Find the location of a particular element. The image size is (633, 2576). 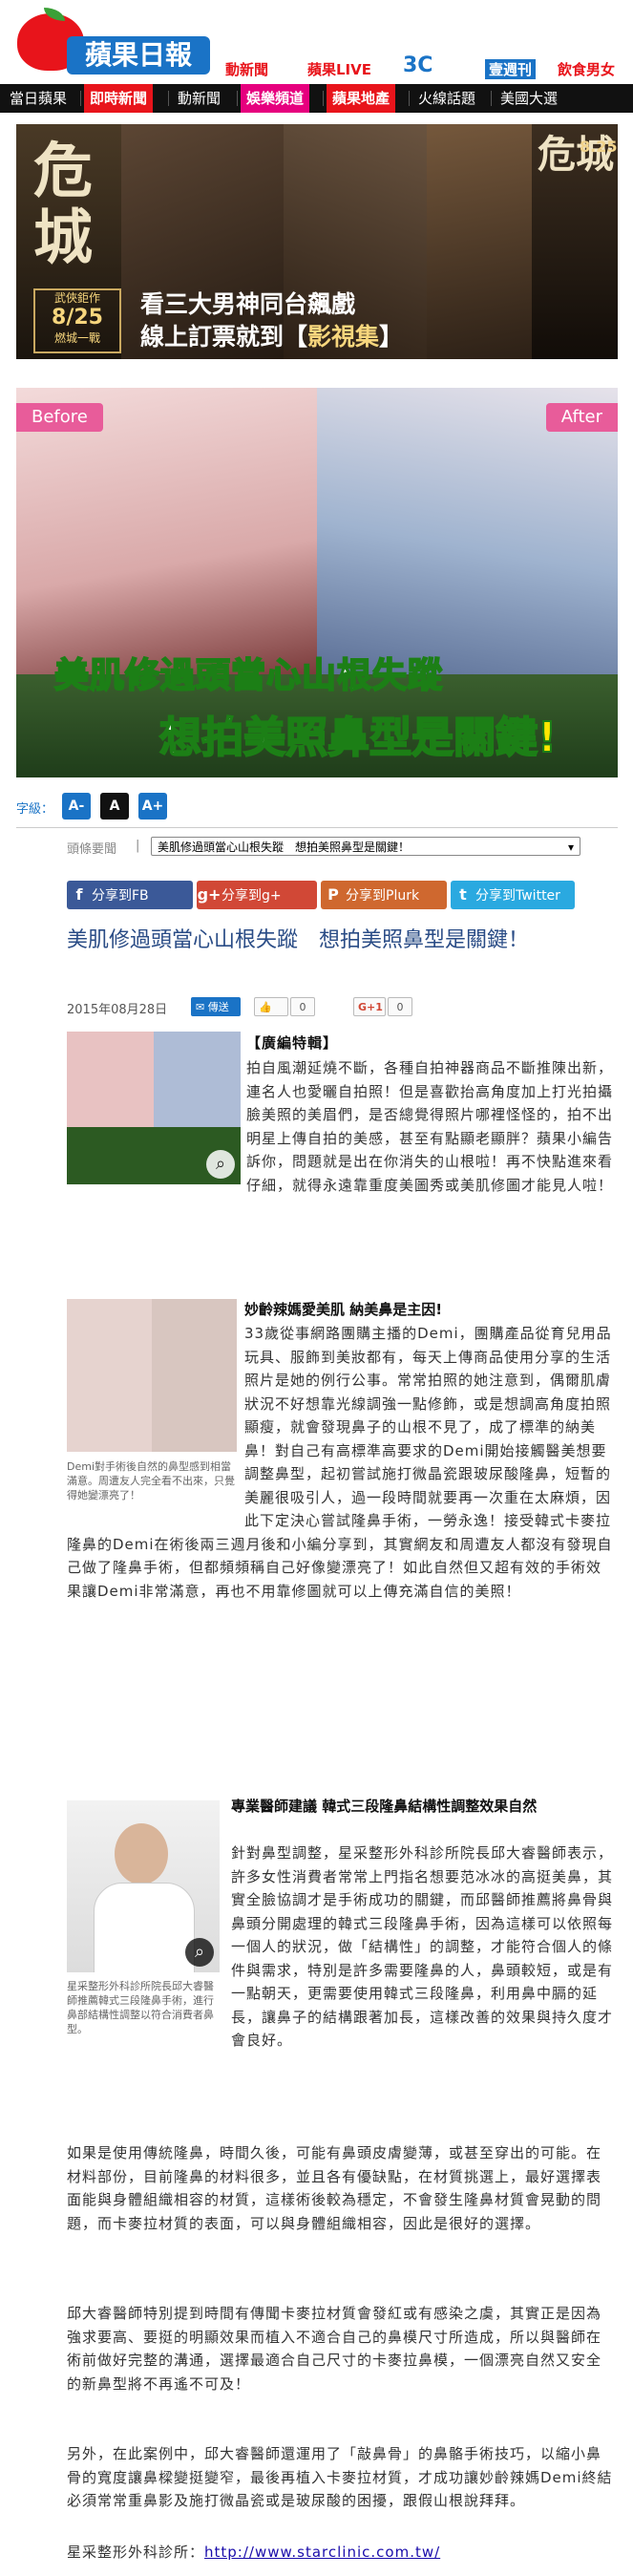

font-size-bar: 字級： A- A A+ is located at coordinates (317, 805).